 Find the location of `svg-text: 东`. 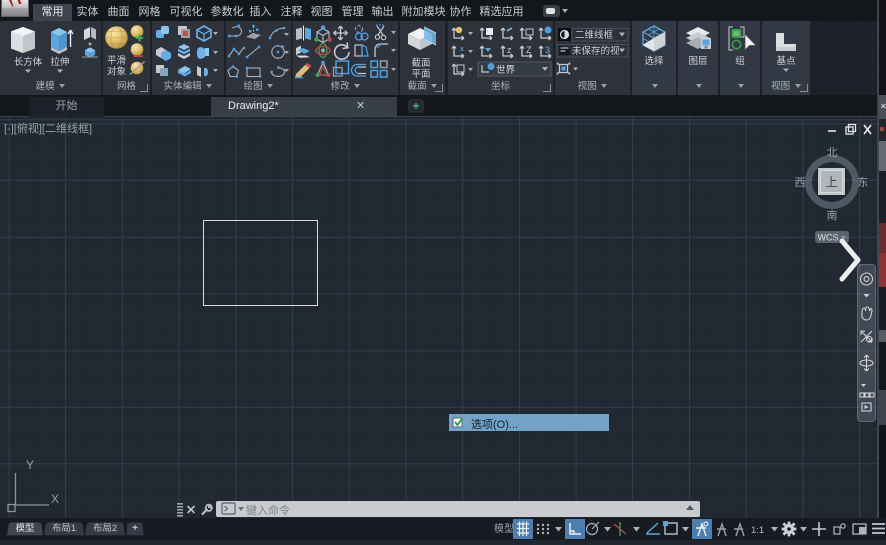

svg-text: 东 is located at coordinates (863, 182).